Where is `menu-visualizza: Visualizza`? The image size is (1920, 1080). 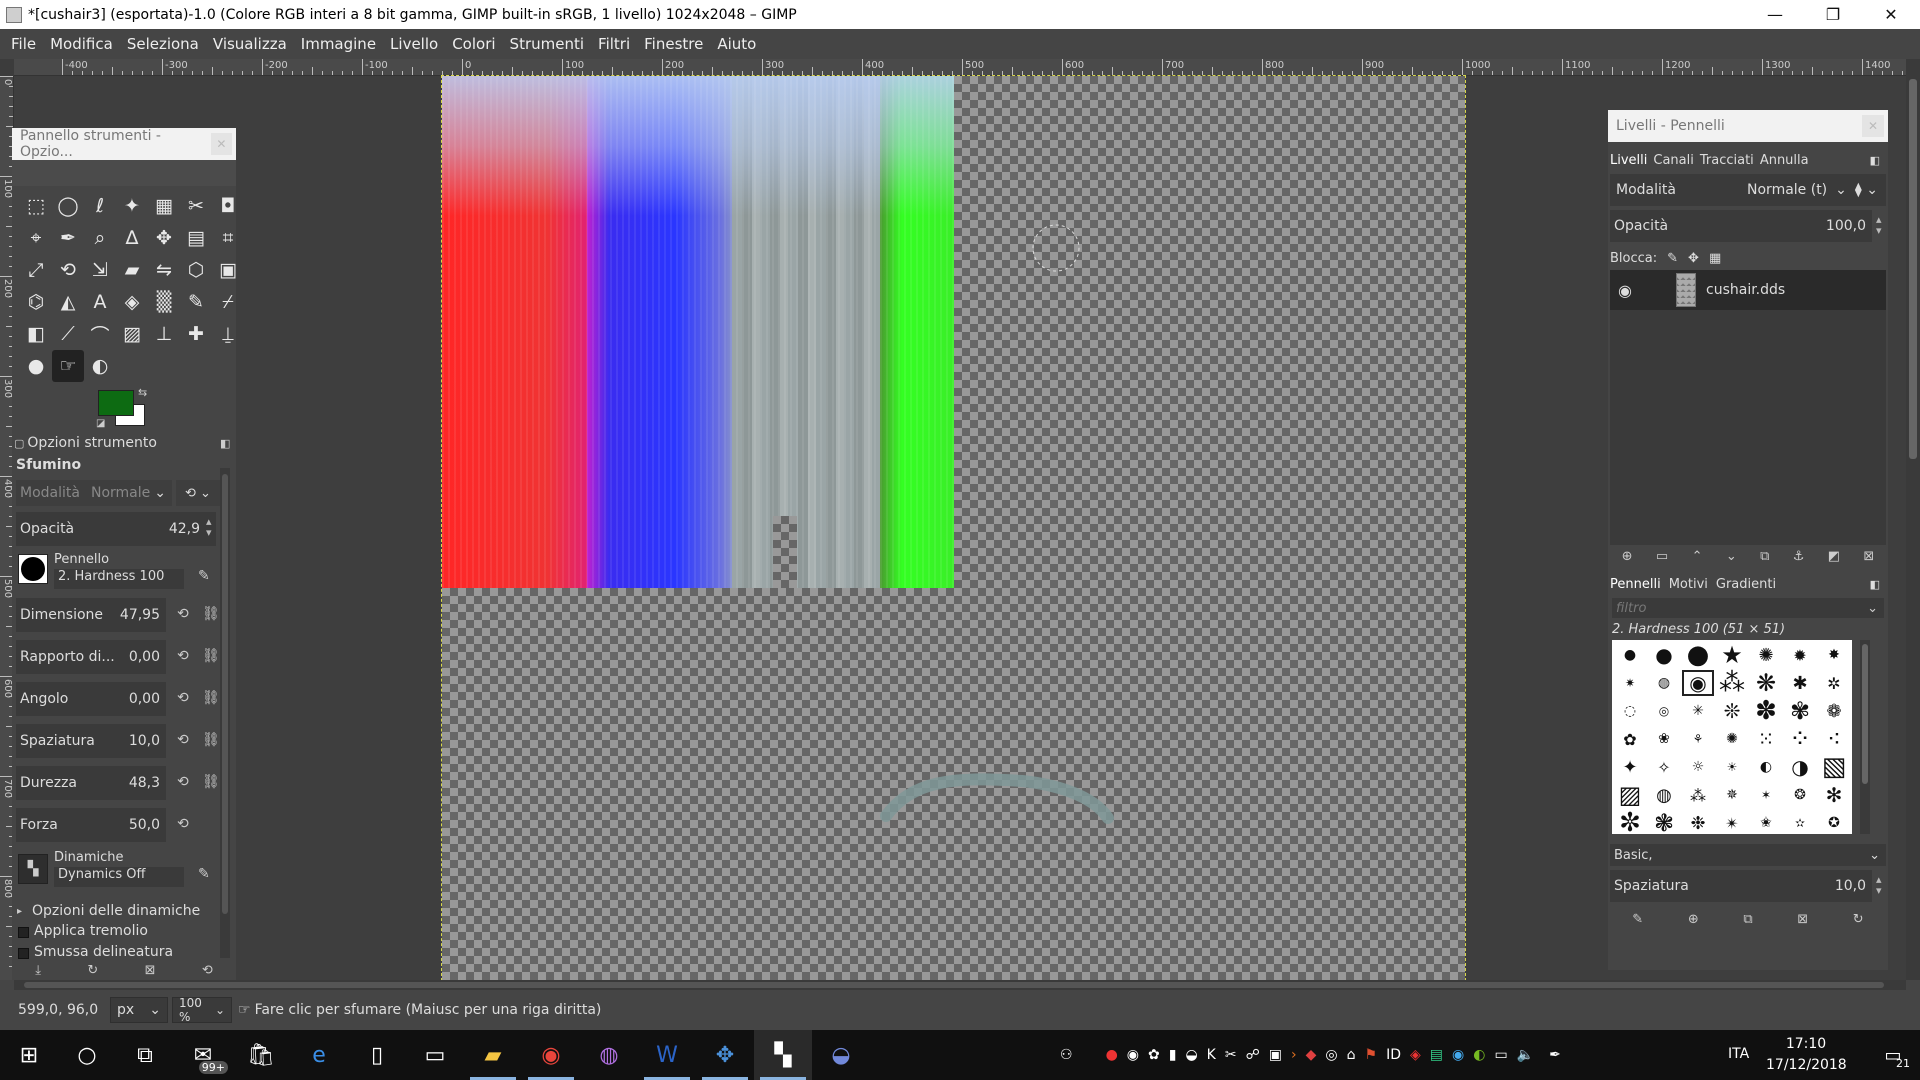 menu-visualizza: Visualizza is located at coordinates (250, 44).